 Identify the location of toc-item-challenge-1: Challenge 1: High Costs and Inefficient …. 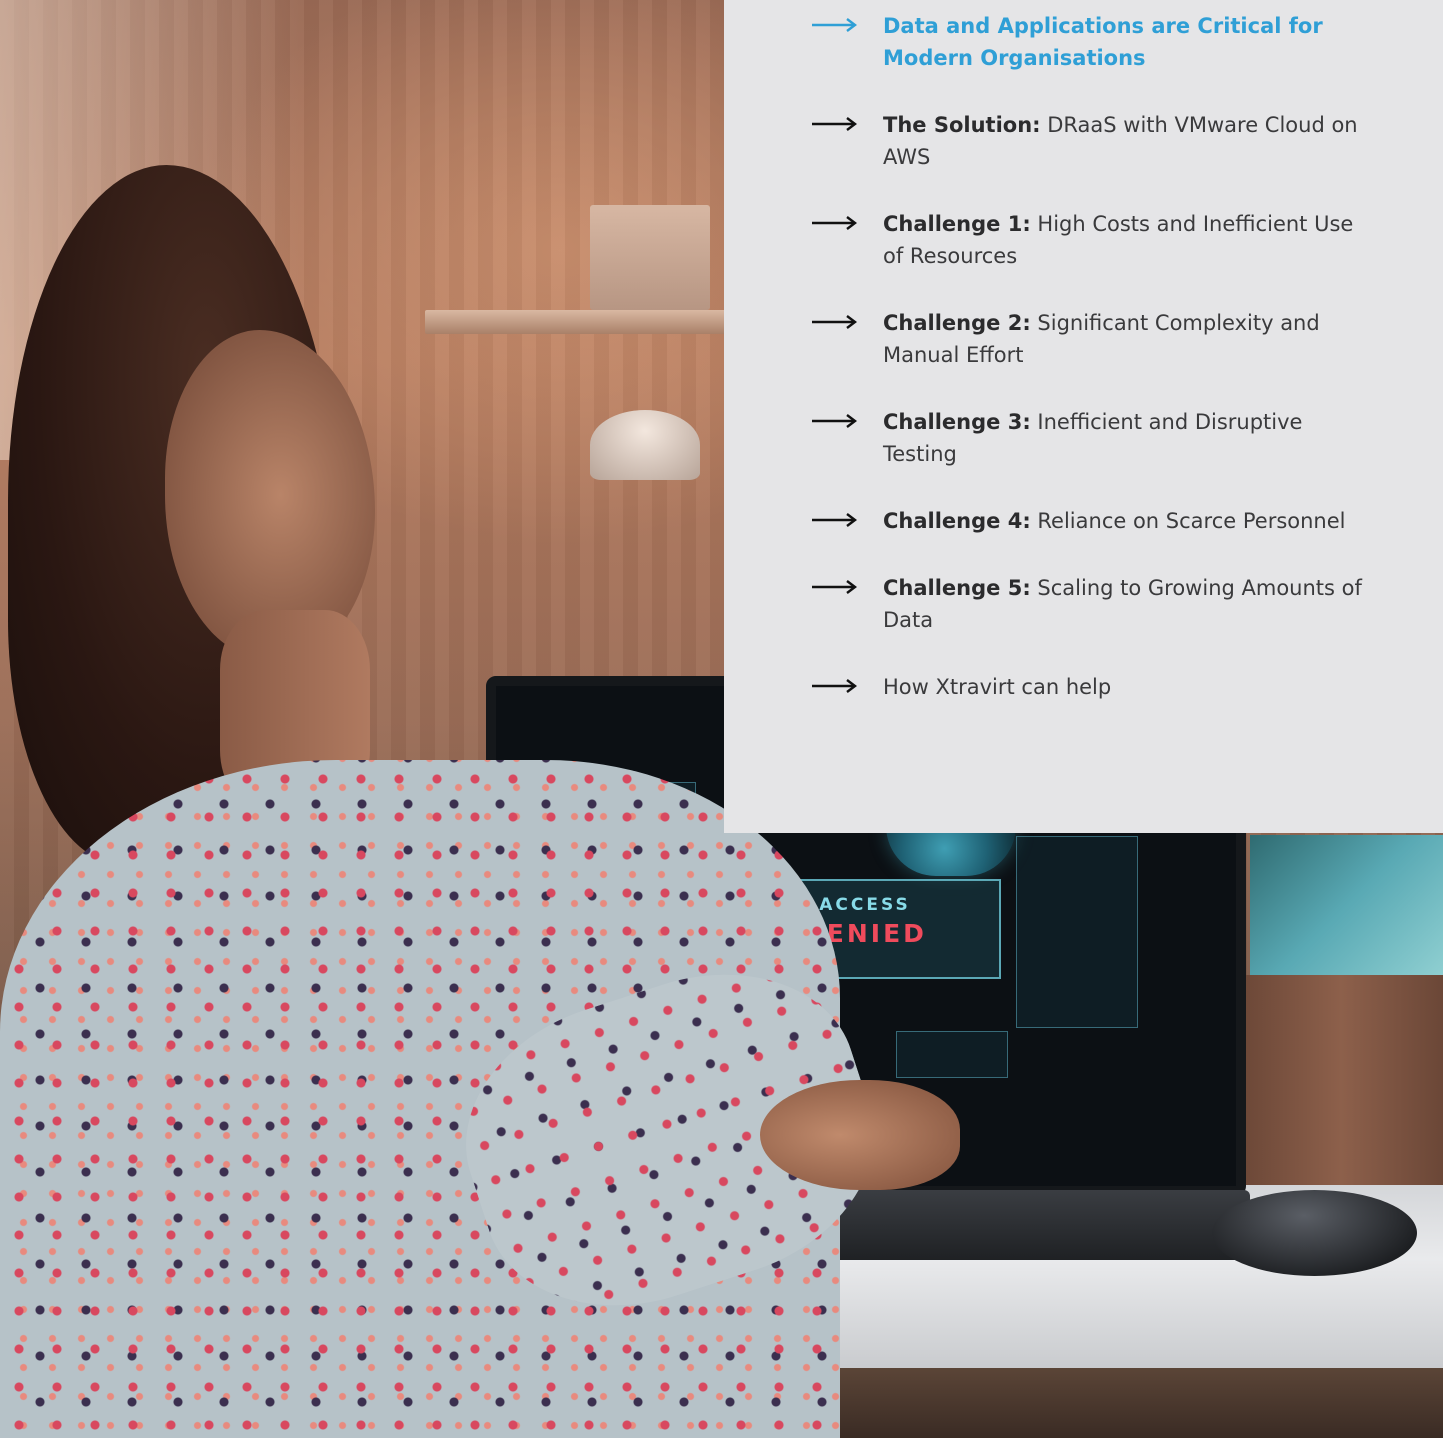
(1112, 240).